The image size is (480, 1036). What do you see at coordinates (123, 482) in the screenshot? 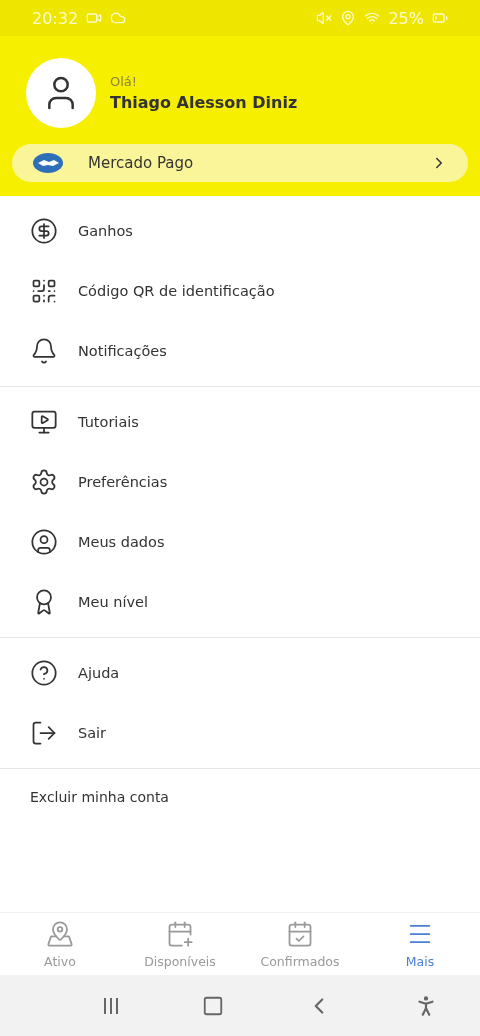
I see `menu-item: Preferências` at bounding box center [123, 482].